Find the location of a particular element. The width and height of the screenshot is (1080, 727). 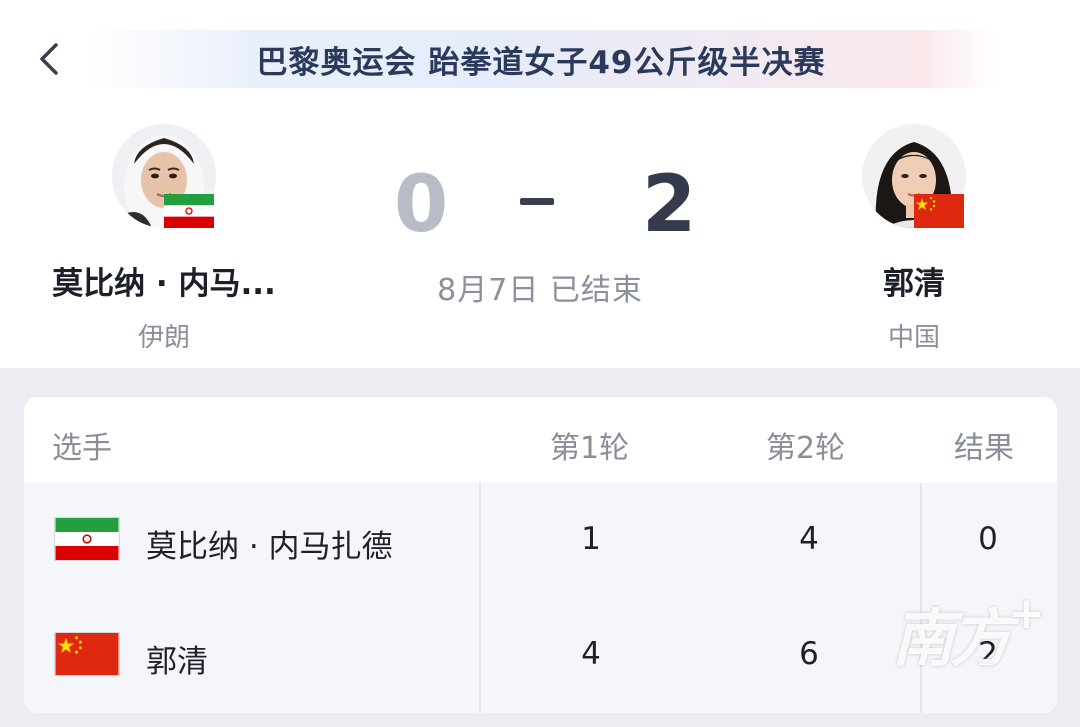

header-round2: 第2轮 is located at coordinates (806, 448).